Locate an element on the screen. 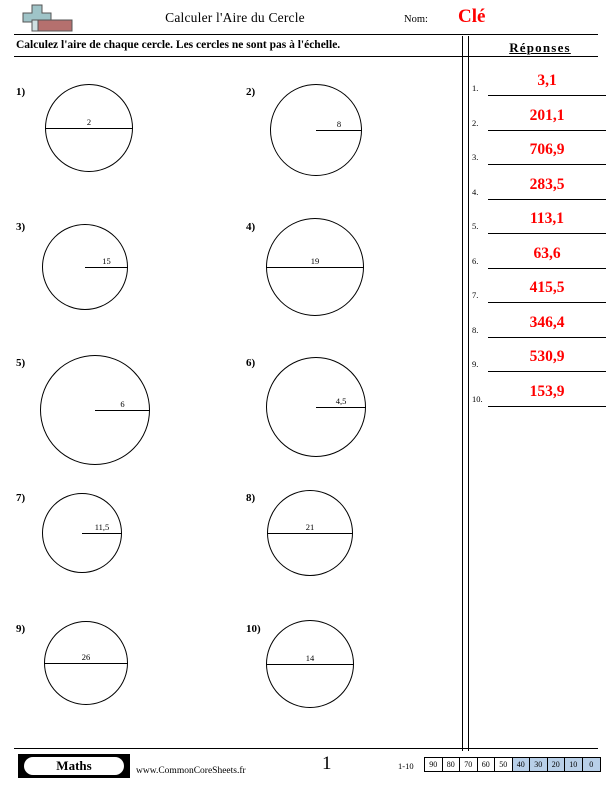 Image resolution: width=612 pixels, height=792 pixels. answer-value: 113,1 is located at coordinates (547, 219).